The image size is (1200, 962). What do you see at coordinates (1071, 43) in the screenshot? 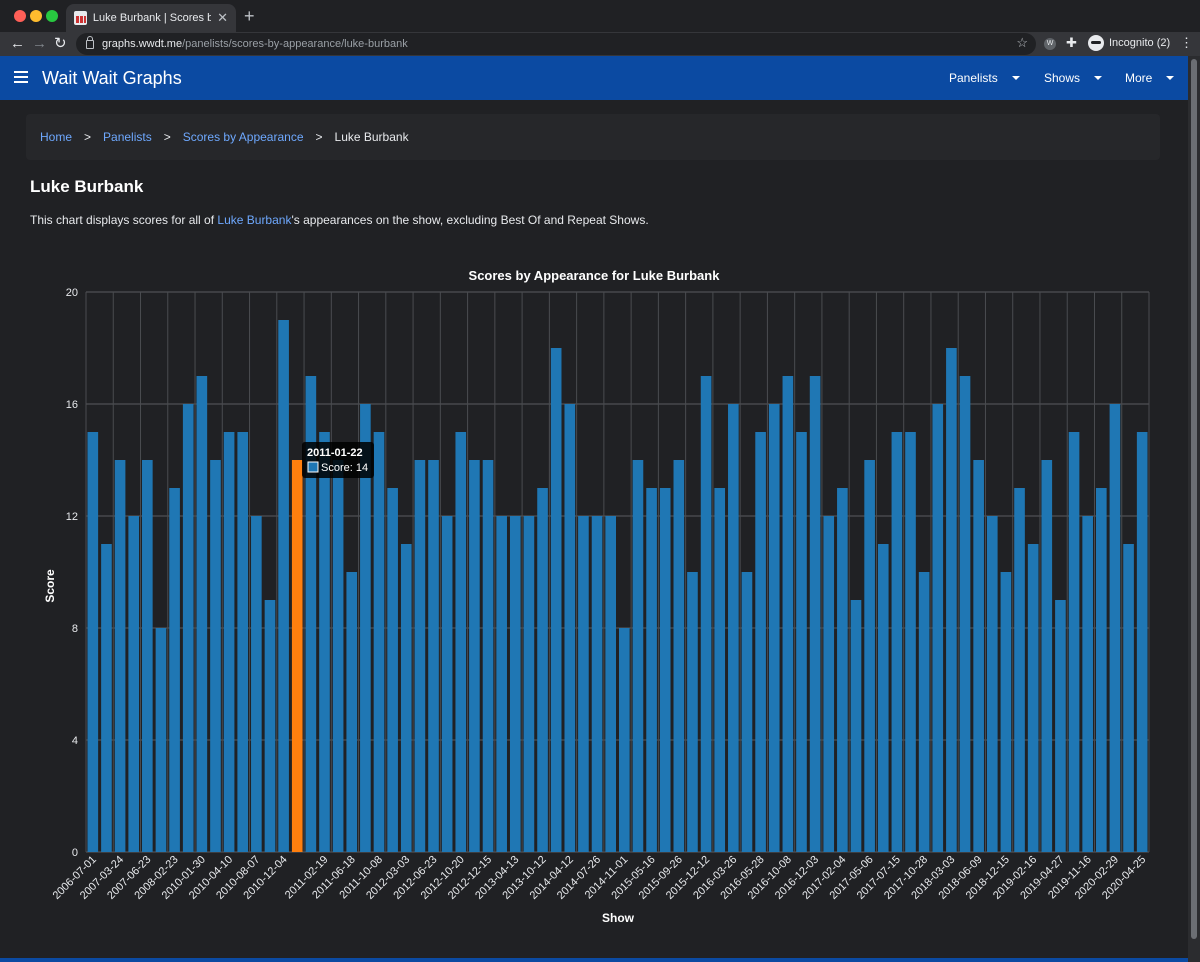
I see `extensions-puzzle-icon: ✚` at bounding box center [1071, 43].